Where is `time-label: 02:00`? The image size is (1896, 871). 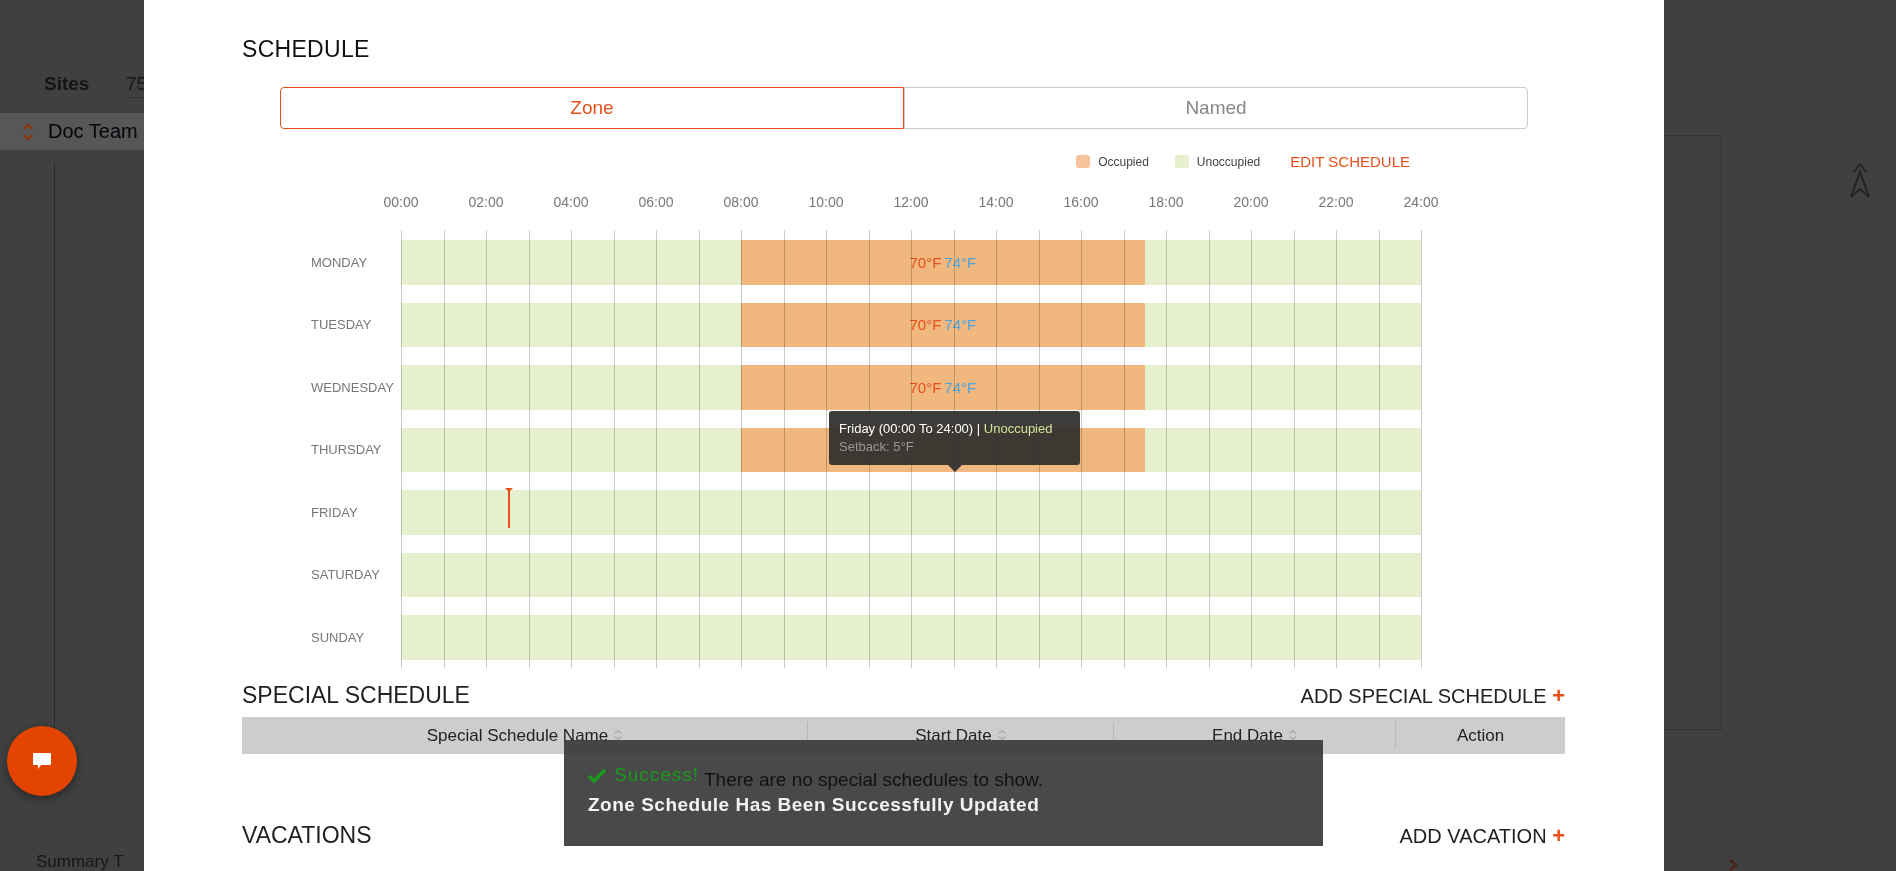 time-label: 02:00 is located at coordinates (486, 202).